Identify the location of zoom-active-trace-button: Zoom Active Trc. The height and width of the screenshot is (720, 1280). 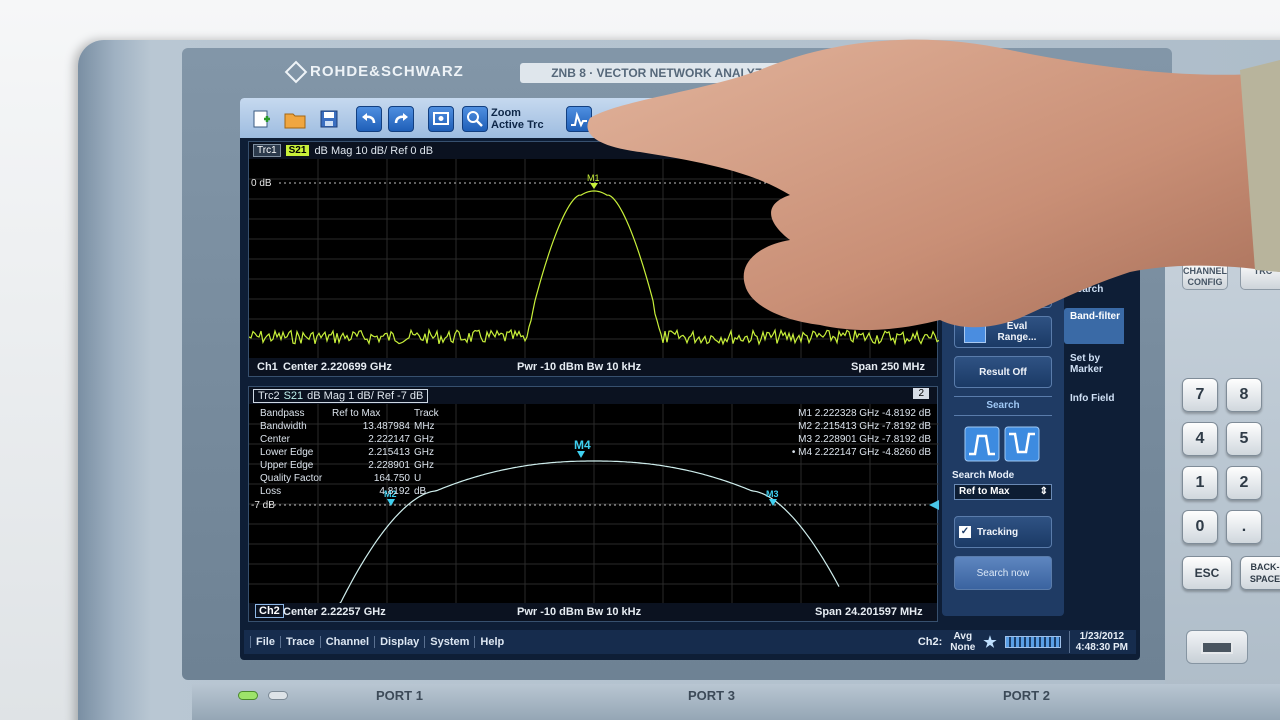
(503, 119).